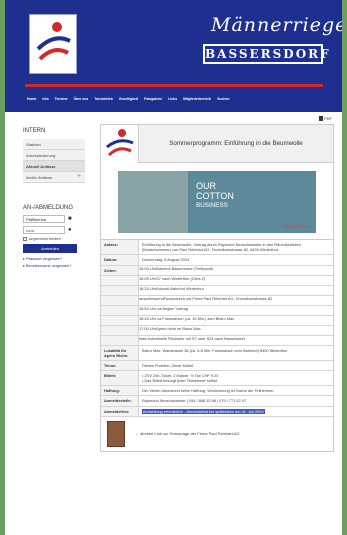 The height and width of the screenshot is (535, 347). I want to click on banner-logo: REINHART AG, so click(296, 227).